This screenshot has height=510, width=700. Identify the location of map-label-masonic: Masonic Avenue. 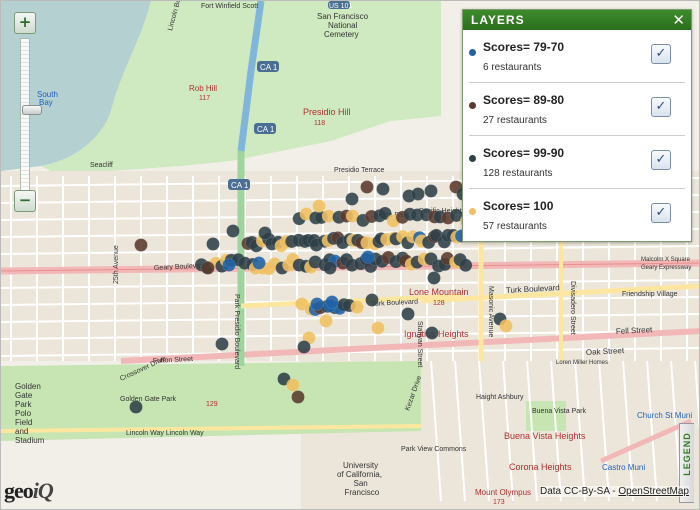
(490, 311).